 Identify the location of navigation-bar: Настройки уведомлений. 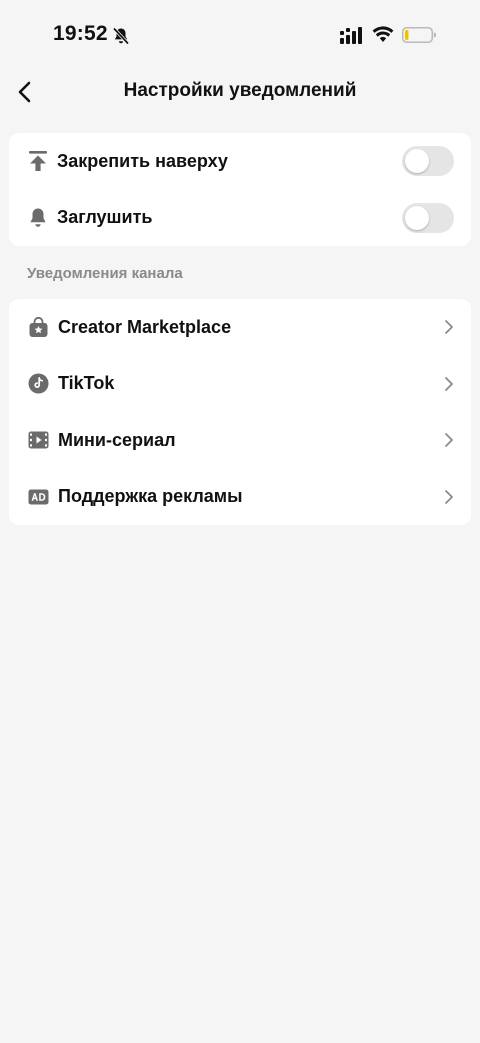
(240, 92).